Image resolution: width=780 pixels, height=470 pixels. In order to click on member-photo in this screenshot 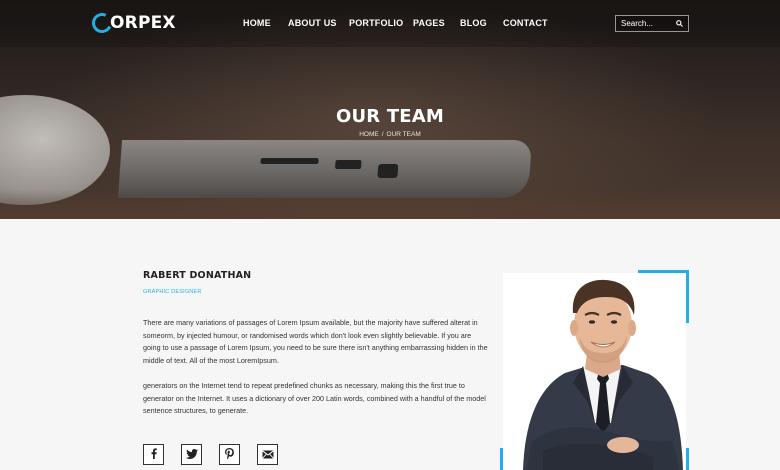, I will do `click(594, 371)`.